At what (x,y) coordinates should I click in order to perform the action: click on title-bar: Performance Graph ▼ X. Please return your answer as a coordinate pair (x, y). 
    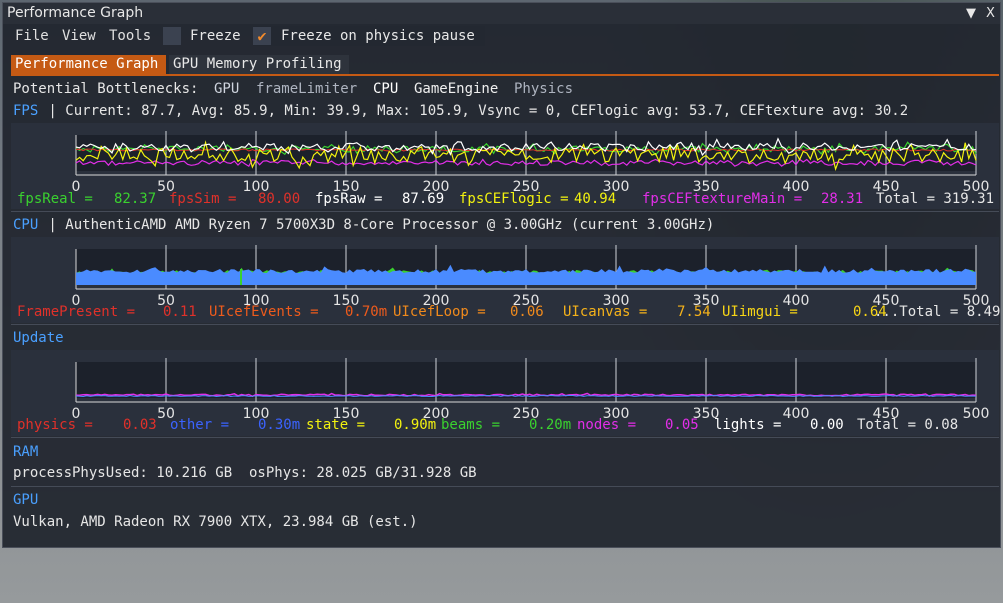
    Looking at the image, I should click on (501, 13).